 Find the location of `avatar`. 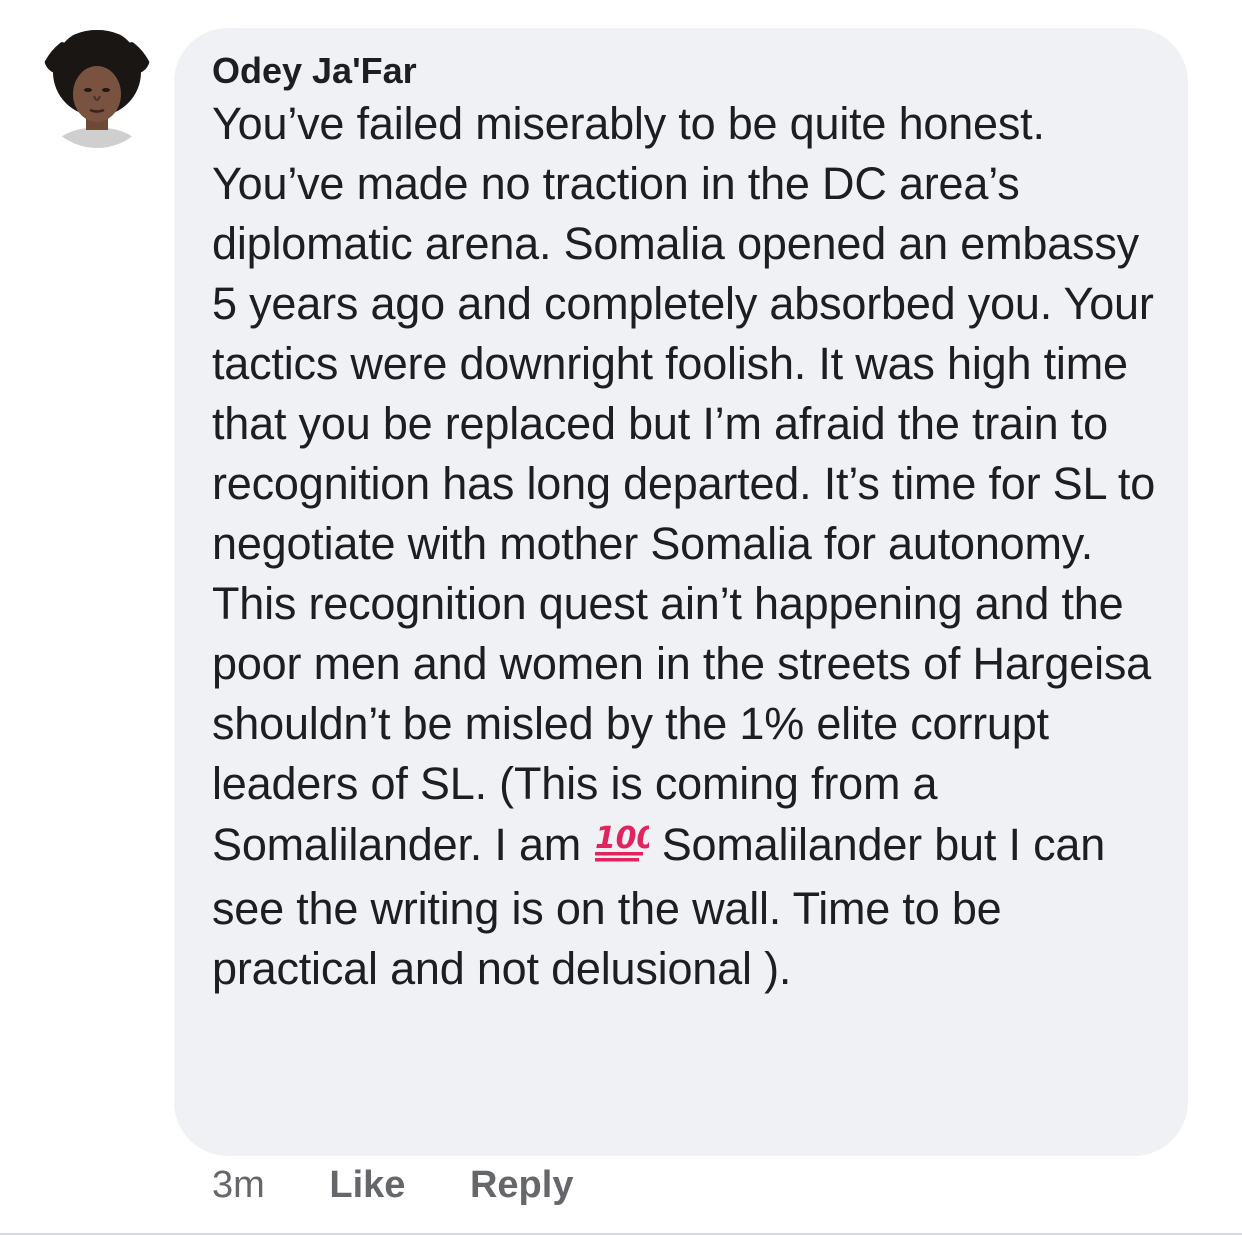

avatar is located at coordinates (97, 89).